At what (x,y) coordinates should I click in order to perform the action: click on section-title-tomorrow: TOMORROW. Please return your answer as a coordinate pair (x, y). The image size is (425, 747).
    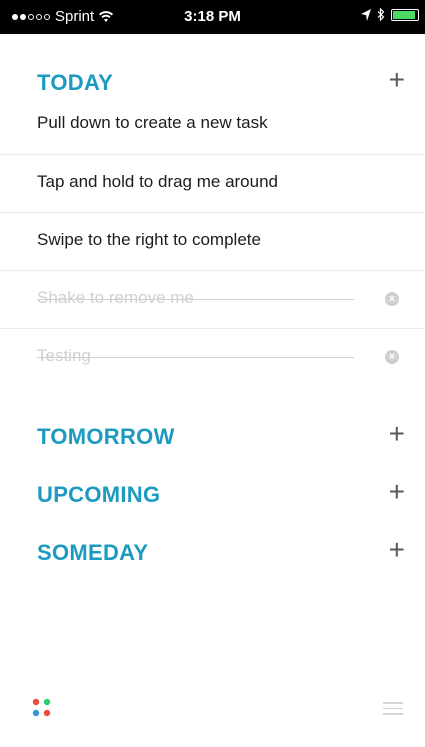
    Looking at the image, I should click on (106, 436).